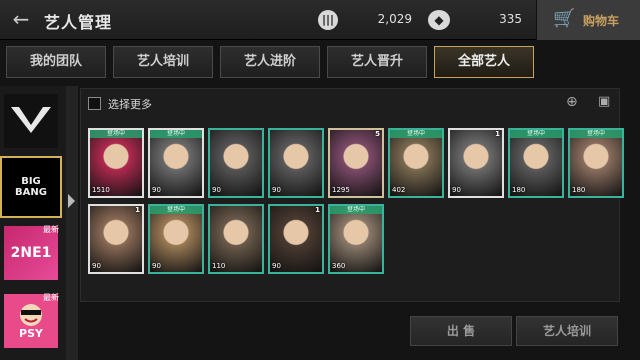  Describe the element at coordinates (94, 103) in the screenshot. I see `checkbox` at that location.